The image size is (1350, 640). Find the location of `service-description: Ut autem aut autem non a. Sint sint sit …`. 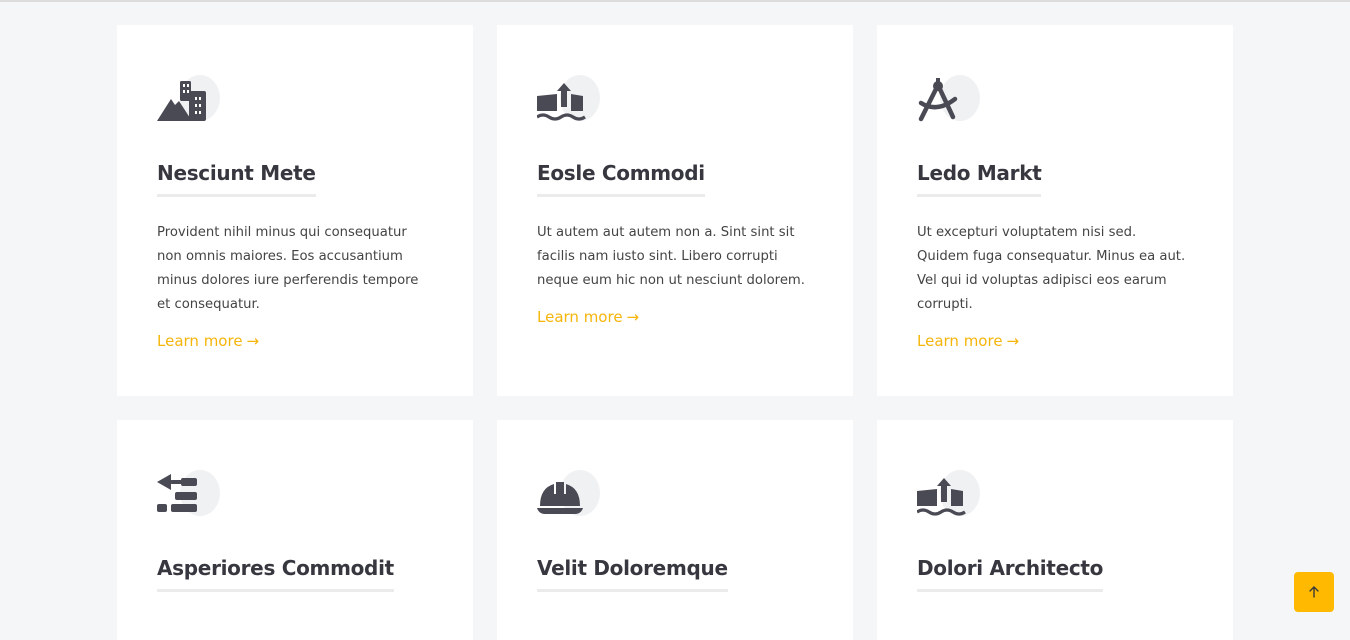

service-description: Ut autem aut autem non a. Sint sint sit … is located at coordinates (671, 256).